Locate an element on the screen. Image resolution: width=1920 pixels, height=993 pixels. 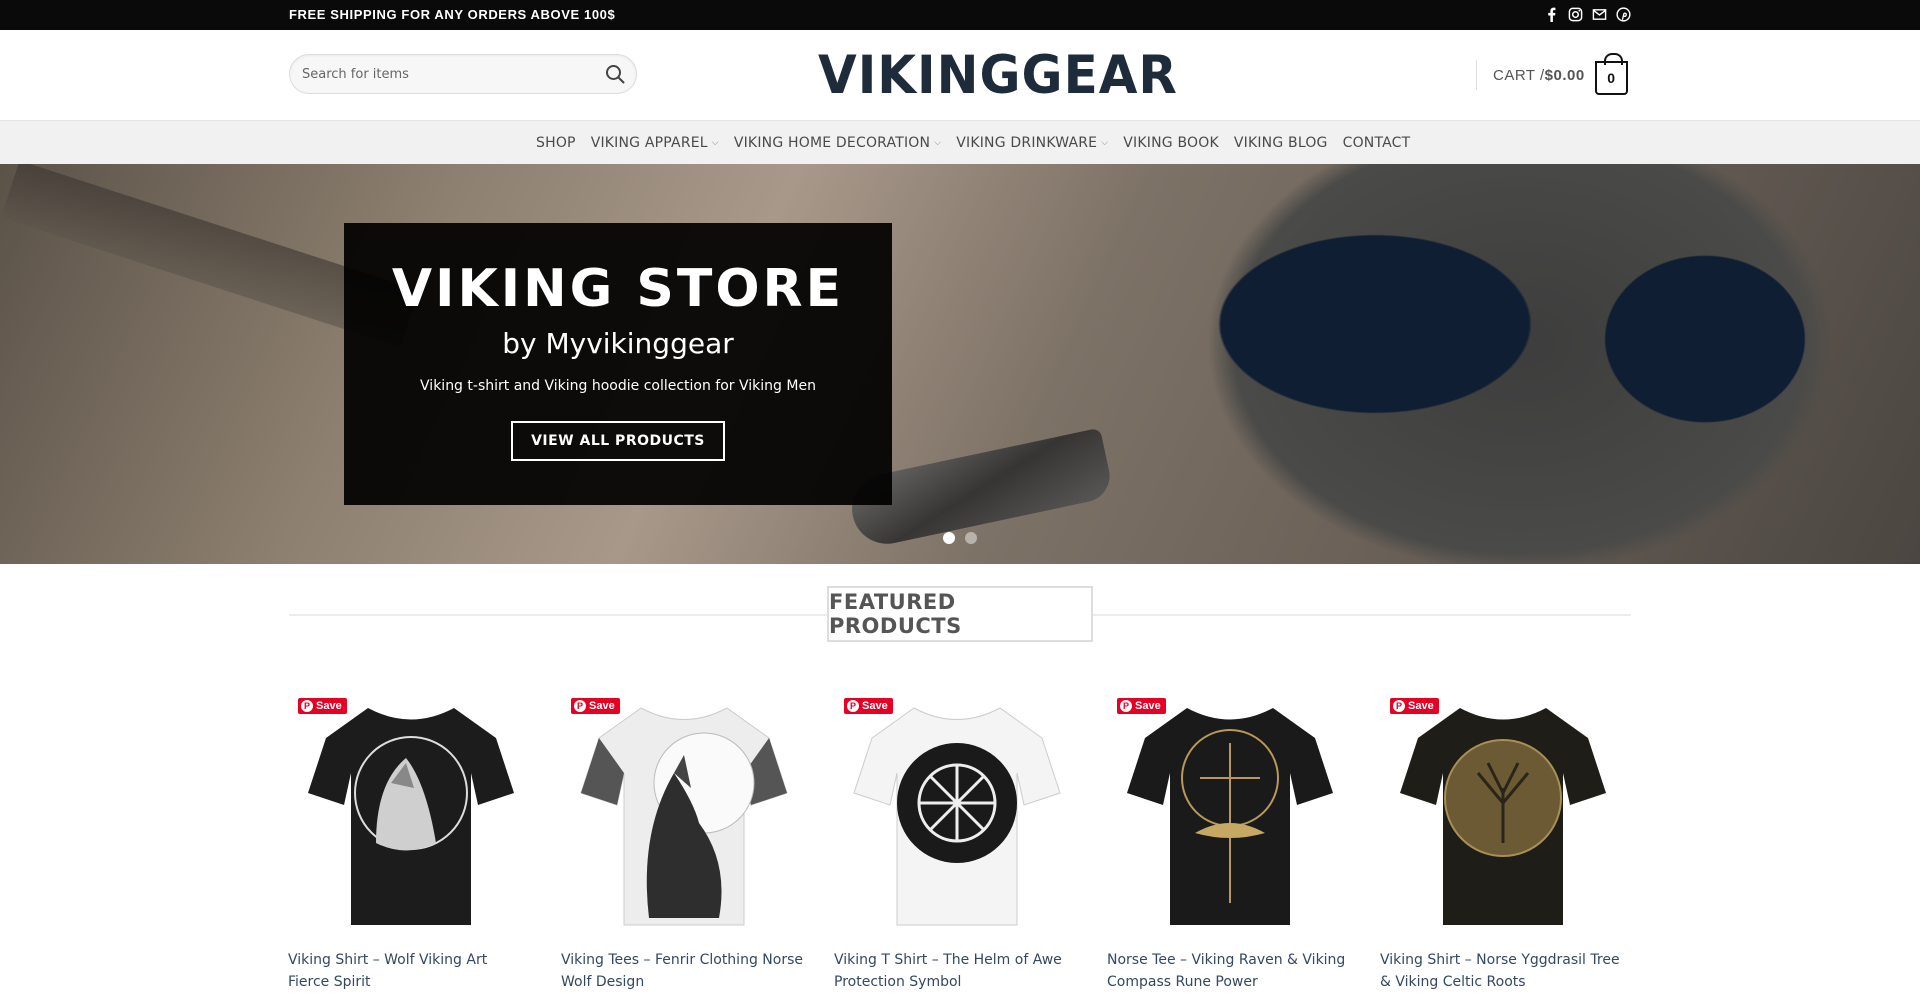
nav-item-contact: CONTACT is located at coordinates (1377, 143).